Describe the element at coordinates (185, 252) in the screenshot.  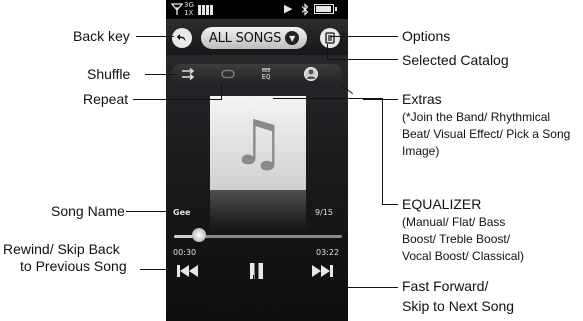
I see `elapsed-time: 00:30` at that location.